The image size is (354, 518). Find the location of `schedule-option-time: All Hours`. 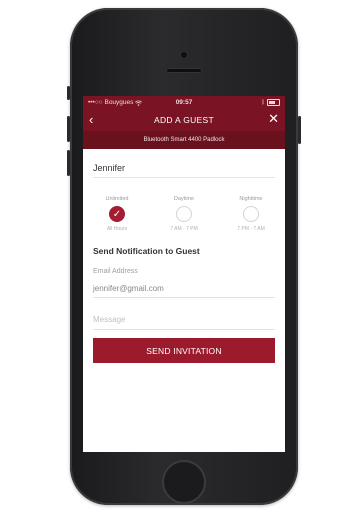

schedule-option-time: All Hours is located at coordinates (117, 229).